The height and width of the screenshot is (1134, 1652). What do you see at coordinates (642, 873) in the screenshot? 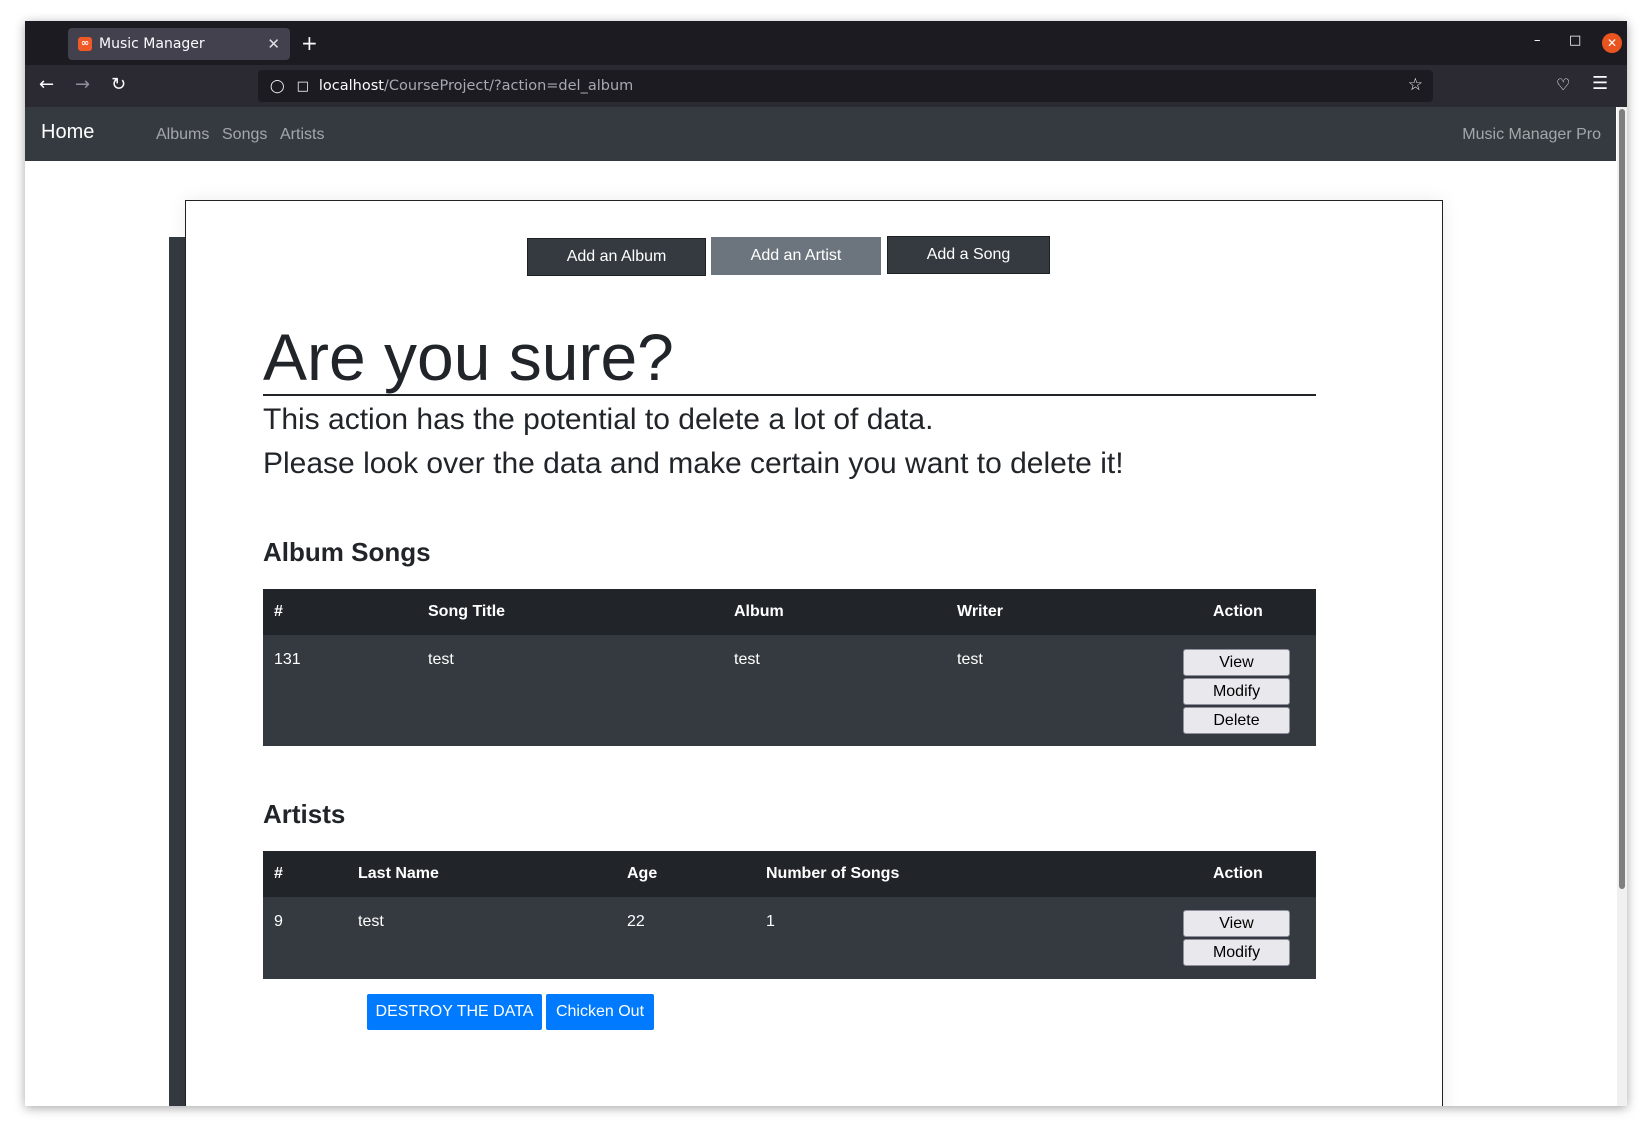
I see `col-header-age: Age` at bounding box center [642, 873].